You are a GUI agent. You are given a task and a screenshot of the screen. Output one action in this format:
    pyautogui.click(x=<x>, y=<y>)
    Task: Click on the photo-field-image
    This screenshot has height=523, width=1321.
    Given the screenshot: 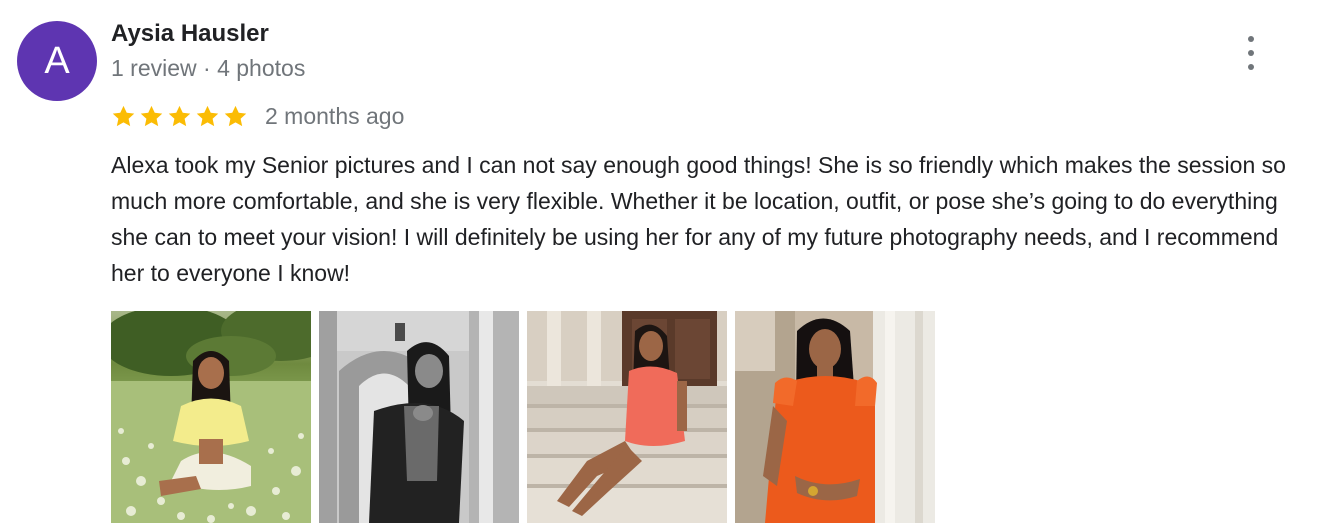 What is the action you would take?
    pyautogui.click(x=211, y=417)
    